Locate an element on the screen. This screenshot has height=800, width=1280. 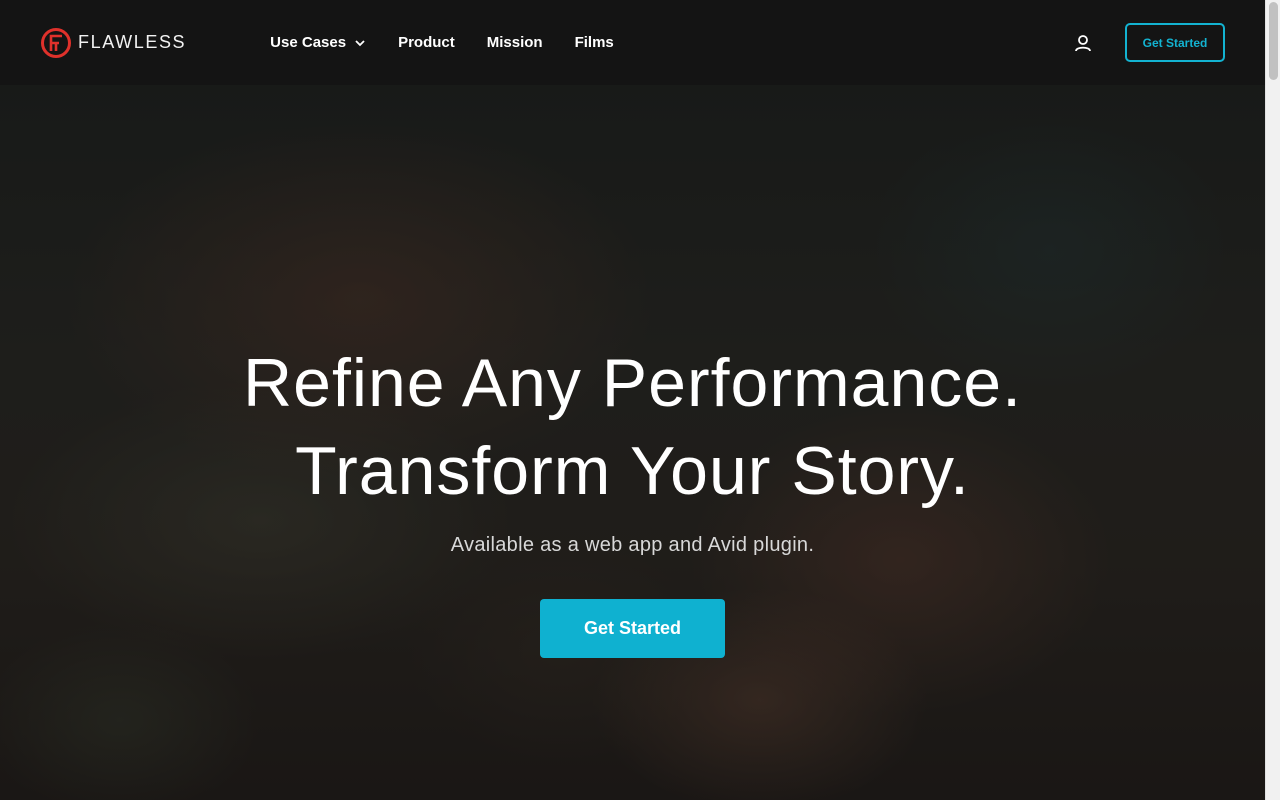
nav-item-films: Films is located at coordinates (594, 42).